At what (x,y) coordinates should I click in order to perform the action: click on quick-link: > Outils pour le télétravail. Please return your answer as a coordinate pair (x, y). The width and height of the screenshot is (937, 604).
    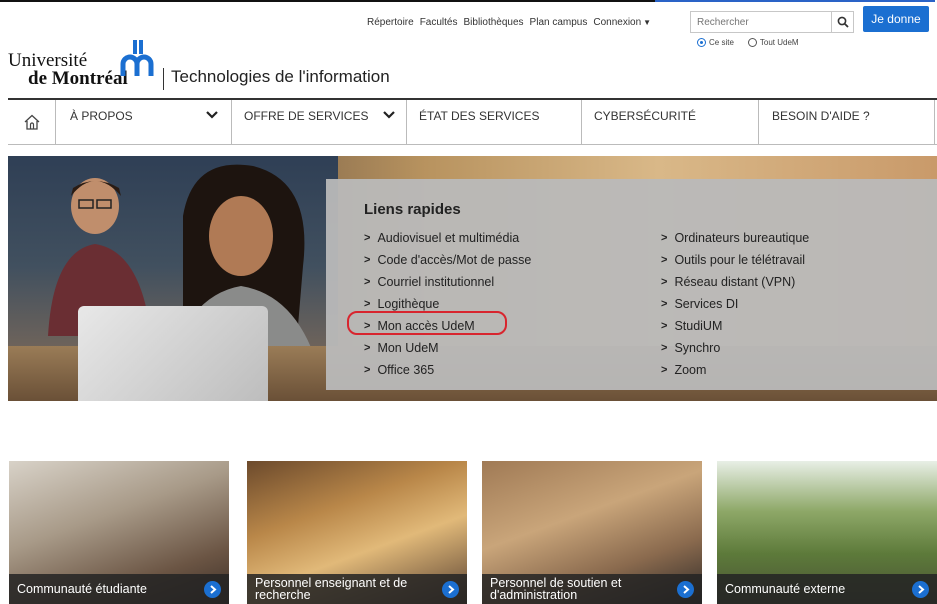
    Looking at the image, I should click on (735, 260).